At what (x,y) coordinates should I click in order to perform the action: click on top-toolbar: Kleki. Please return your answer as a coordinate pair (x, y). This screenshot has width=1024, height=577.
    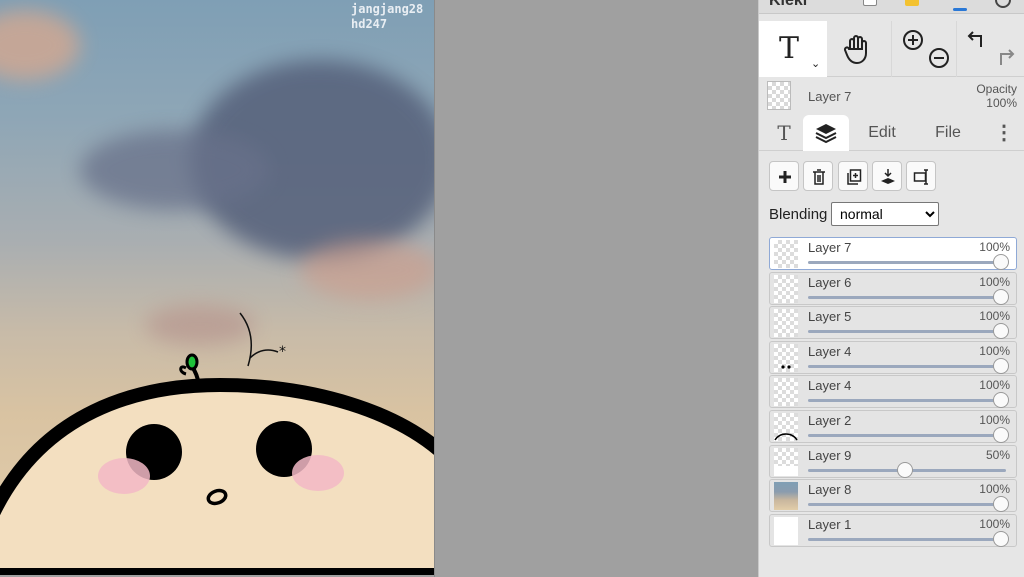
    Looking at the image, I should click on (891, 7).